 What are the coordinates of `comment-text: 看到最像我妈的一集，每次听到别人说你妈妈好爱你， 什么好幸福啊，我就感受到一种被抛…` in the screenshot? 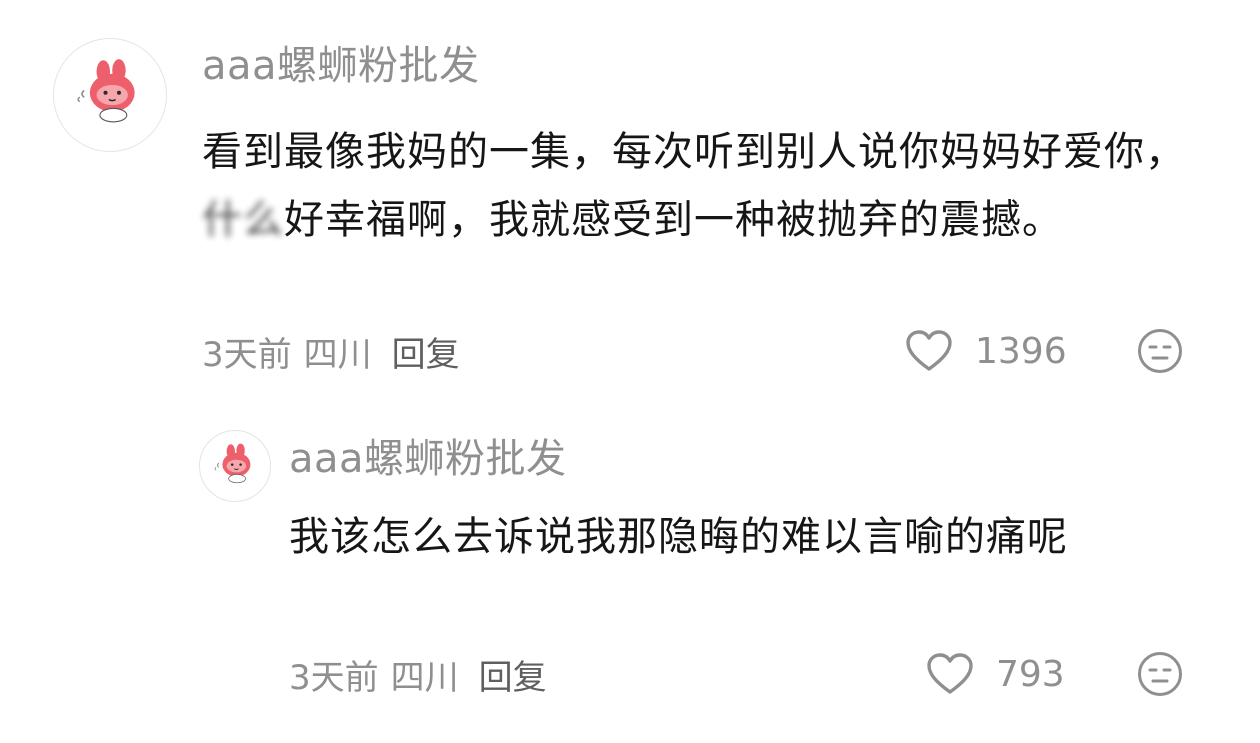 It's located at (707, 186).